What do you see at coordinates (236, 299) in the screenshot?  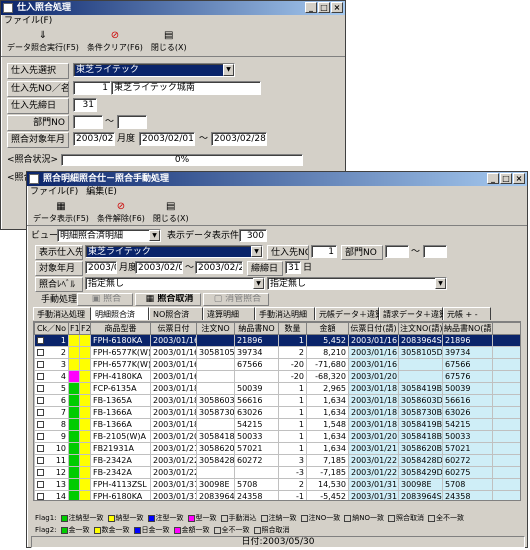 I see `diff-match-button: ▢ 消管照合` at bounding box center [236, 299].